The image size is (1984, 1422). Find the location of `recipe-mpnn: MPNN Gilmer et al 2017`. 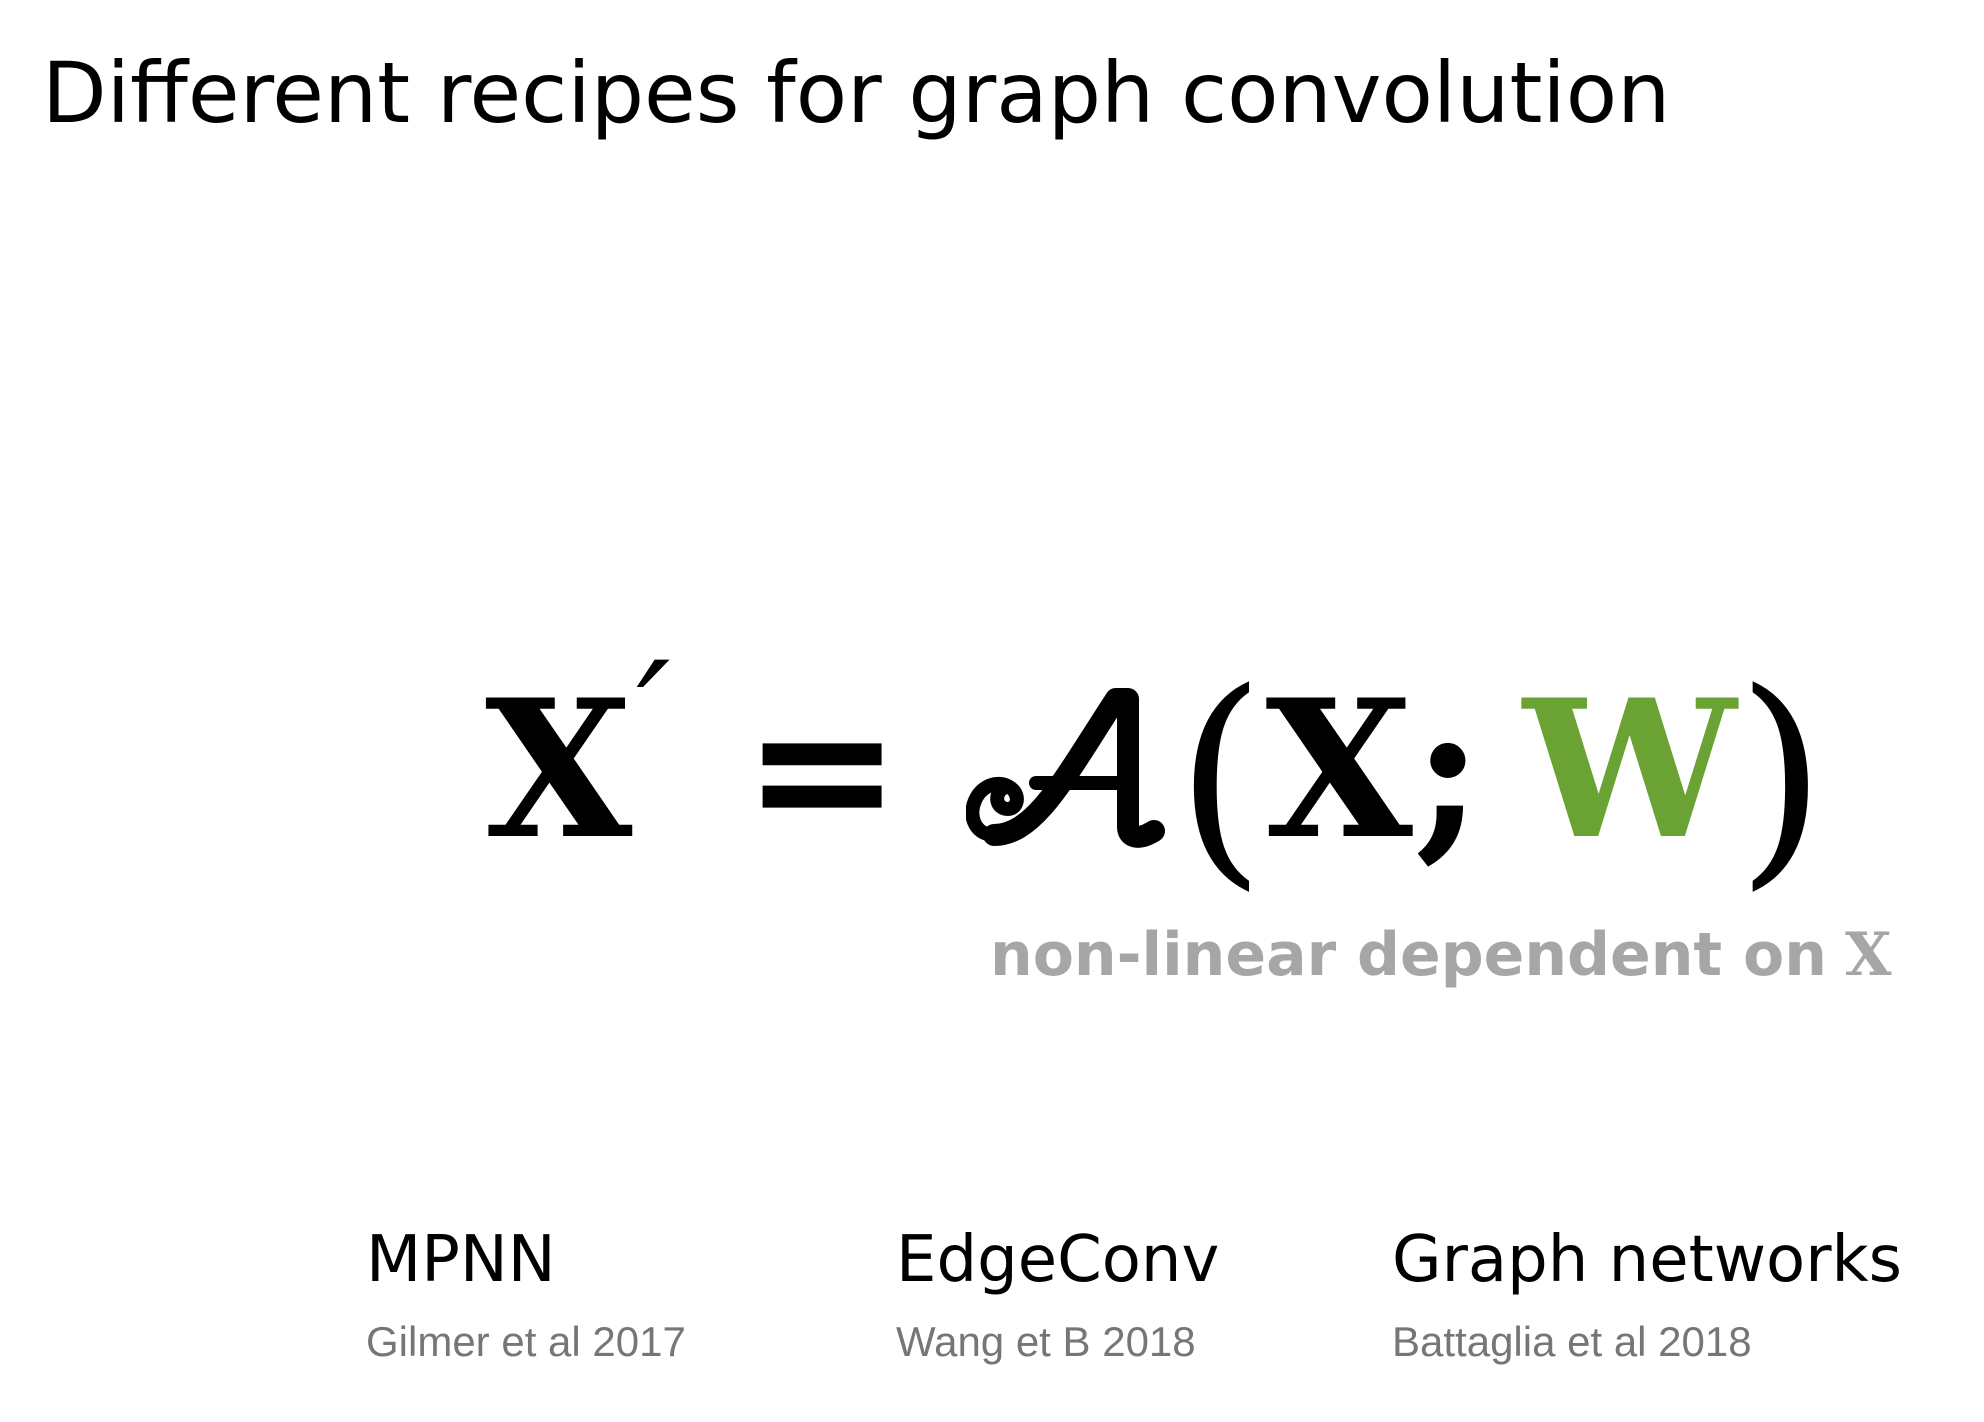

recipe-mpnn: MPNN Gilmer et al 2017 is located at coordinates (526, 1296).